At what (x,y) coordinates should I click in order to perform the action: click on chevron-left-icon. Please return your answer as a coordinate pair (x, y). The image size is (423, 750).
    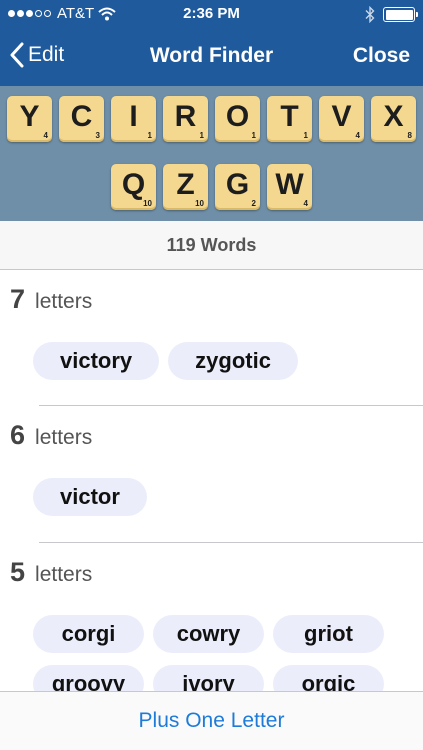
    Looking at the image, I should click on (17, 55).